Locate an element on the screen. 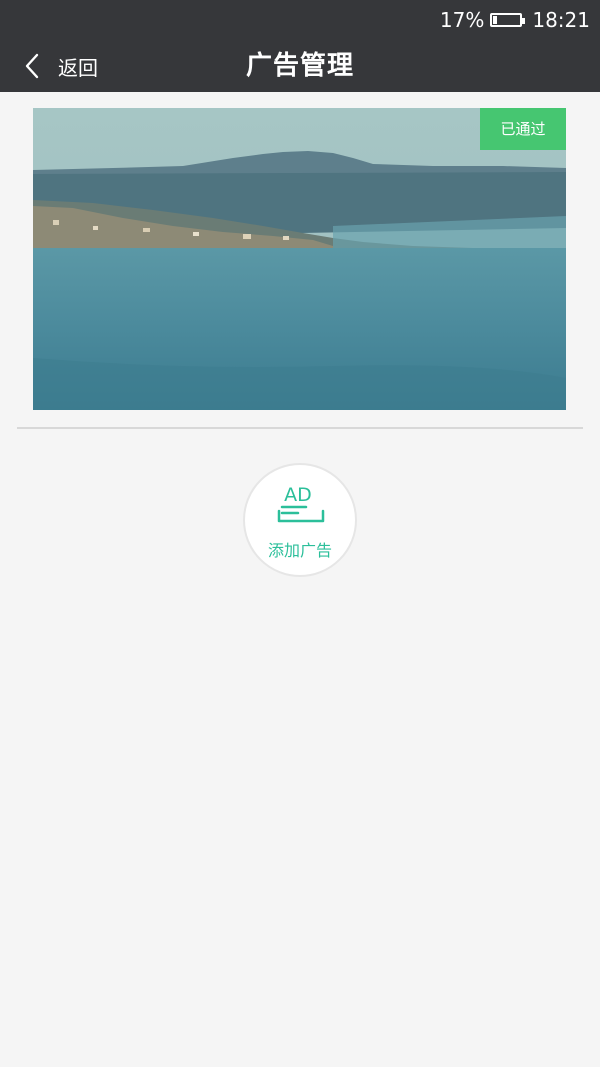 The height and width of the screenshot is (1067, 600). clock: 18:21 is located at coordinates (561, 20).